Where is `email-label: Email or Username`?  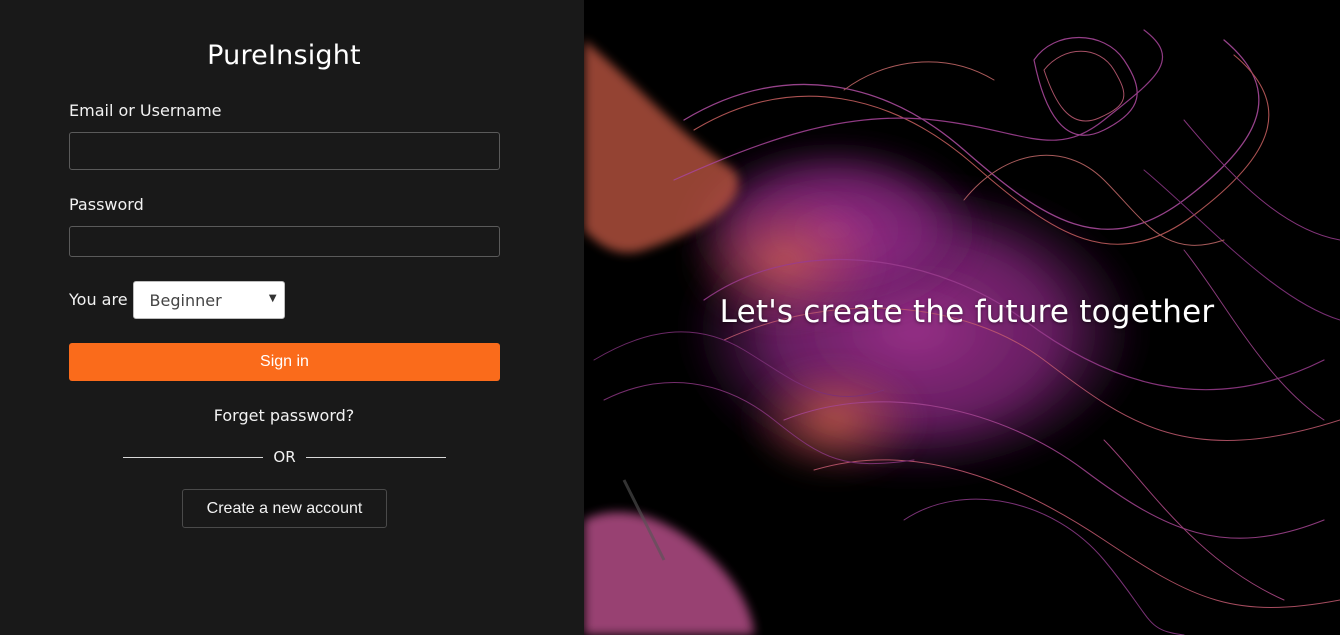 email-label: Email or Username is located at coordinates (145, 110).